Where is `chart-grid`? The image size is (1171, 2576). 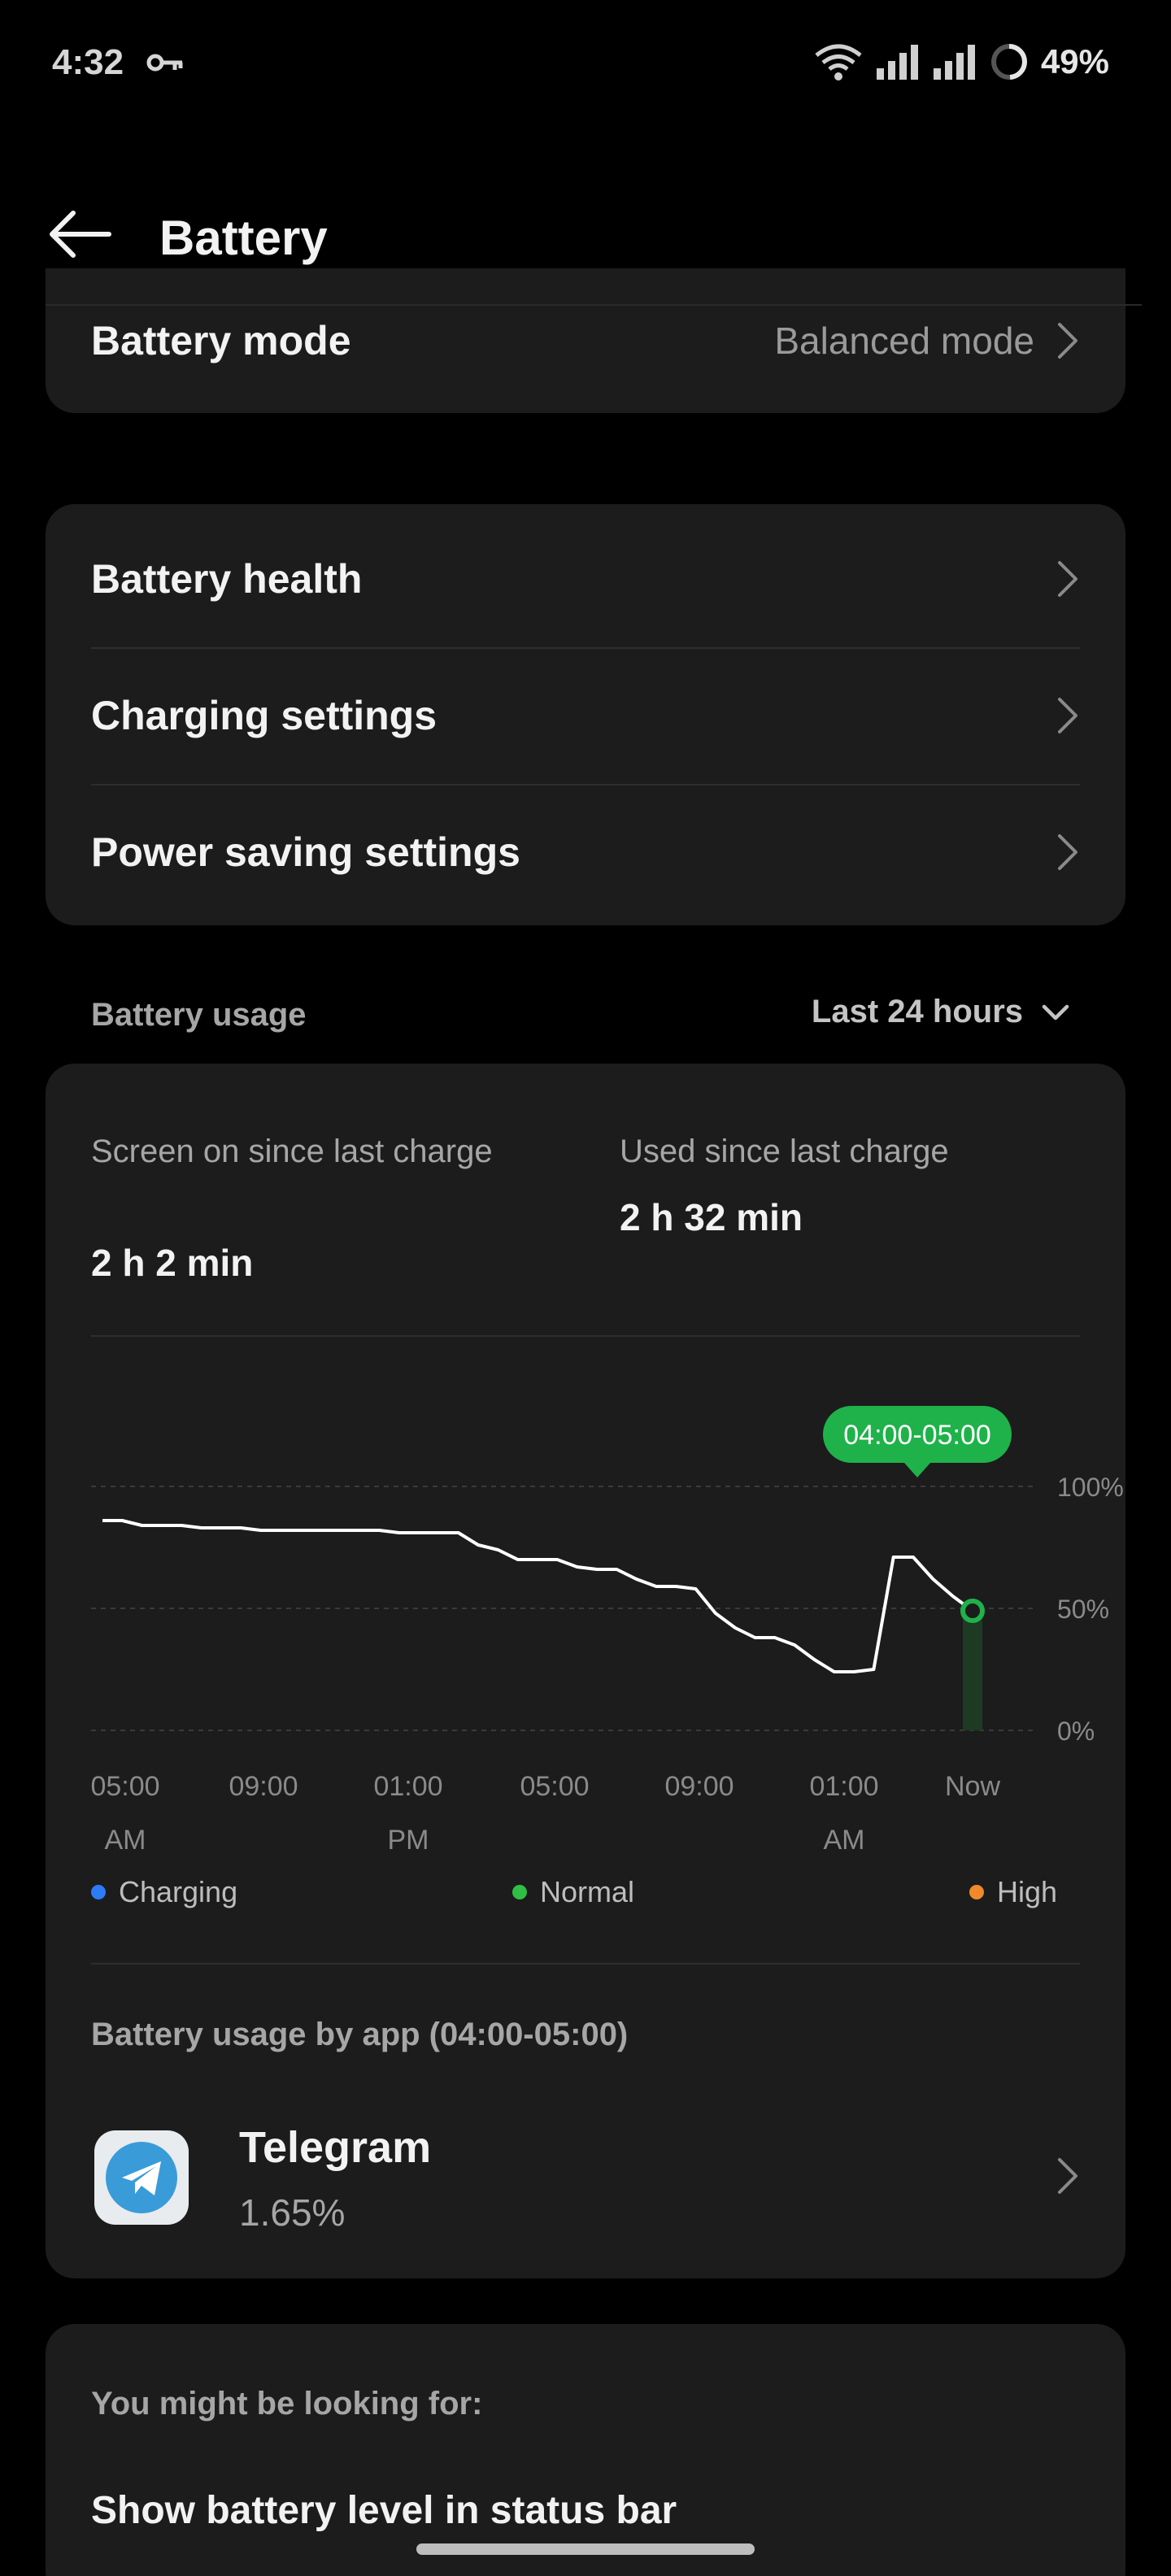 chart-grid is located at coordinates (563, 1609).